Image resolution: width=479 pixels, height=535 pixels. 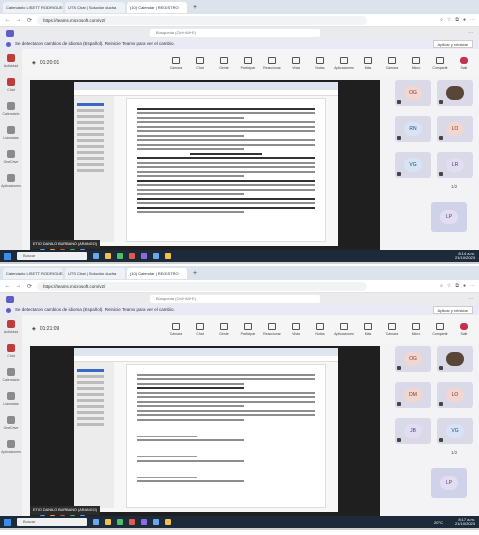 I want to click on browser-tab-active: (10) Calendar | REGISTRO, so click(x=157, y=7).